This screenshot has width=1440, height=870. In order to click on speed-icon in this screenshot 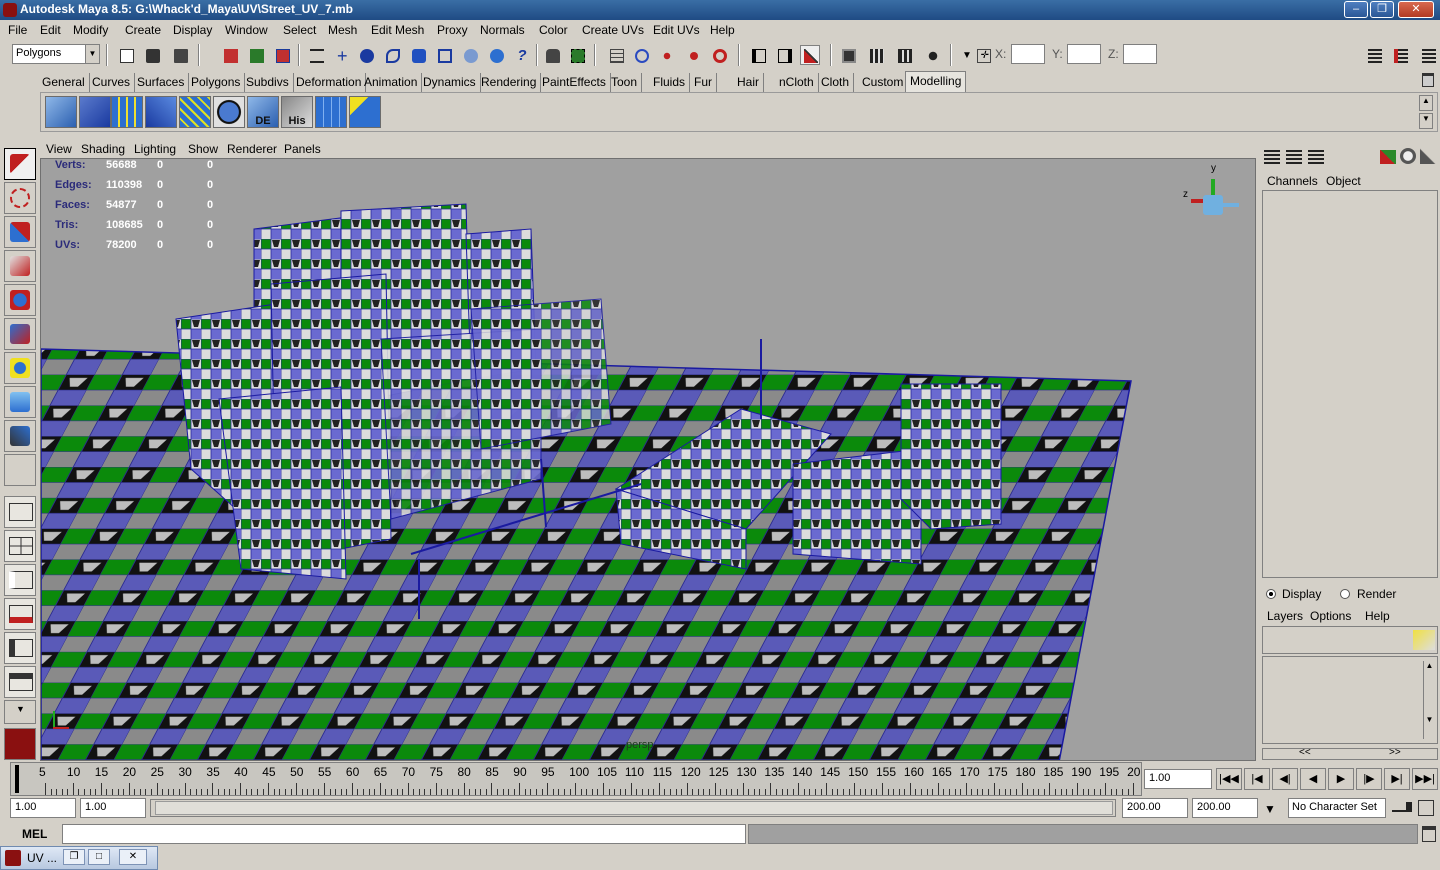, I will do `click(1408, 156)`.